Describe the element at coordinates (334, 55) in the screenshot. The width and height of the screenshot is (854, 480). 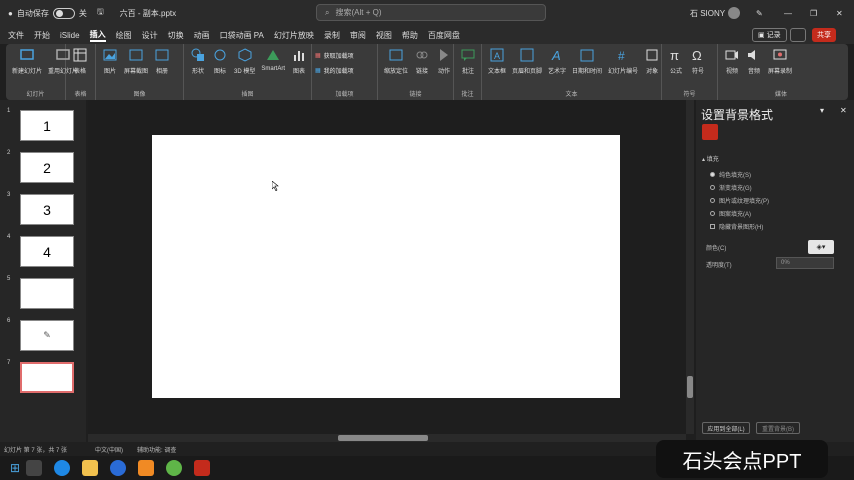
I see `get-addins-button: ▦ 获取加载项` at that location.